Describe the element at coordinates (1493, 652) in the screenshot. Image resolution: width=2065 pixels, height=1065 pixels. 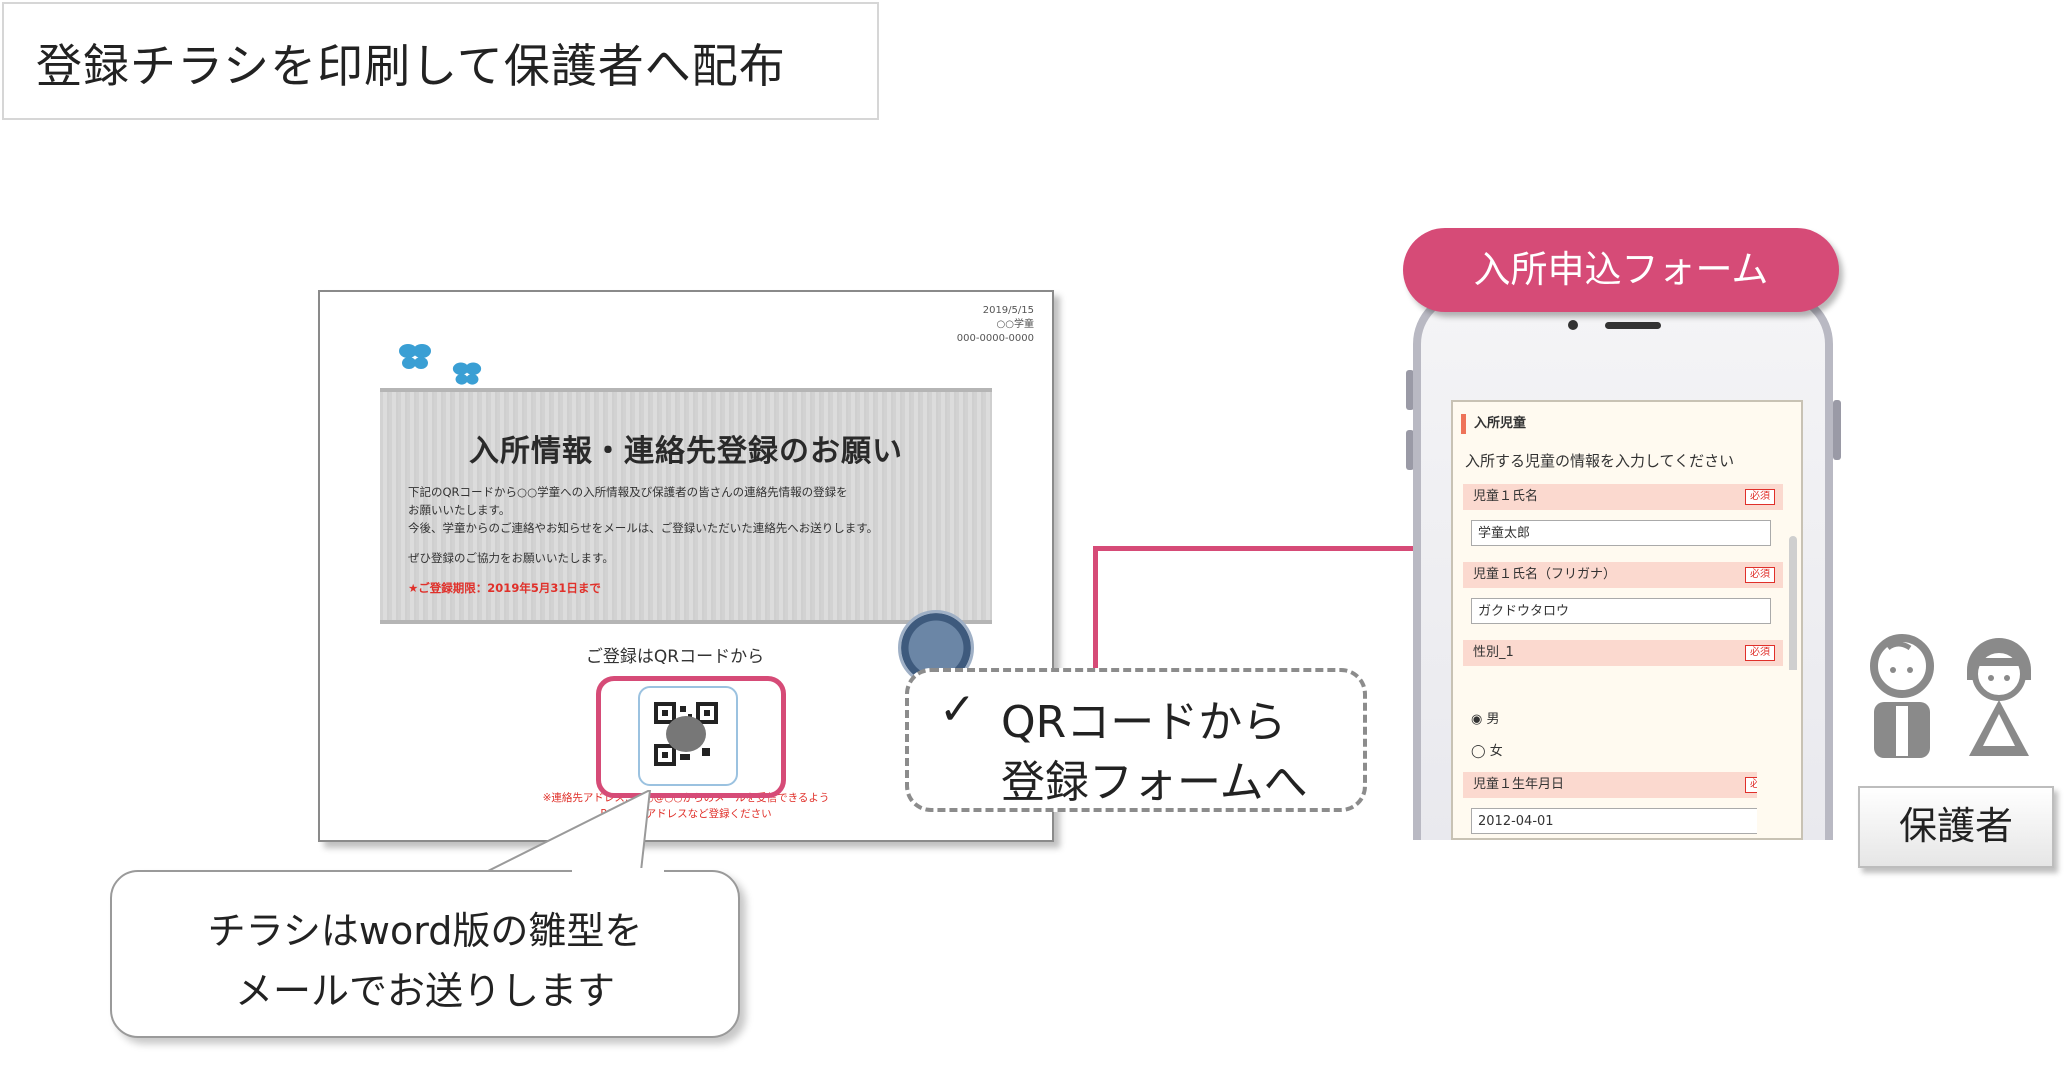
I see `field-label-text: 性別_1` at that location.